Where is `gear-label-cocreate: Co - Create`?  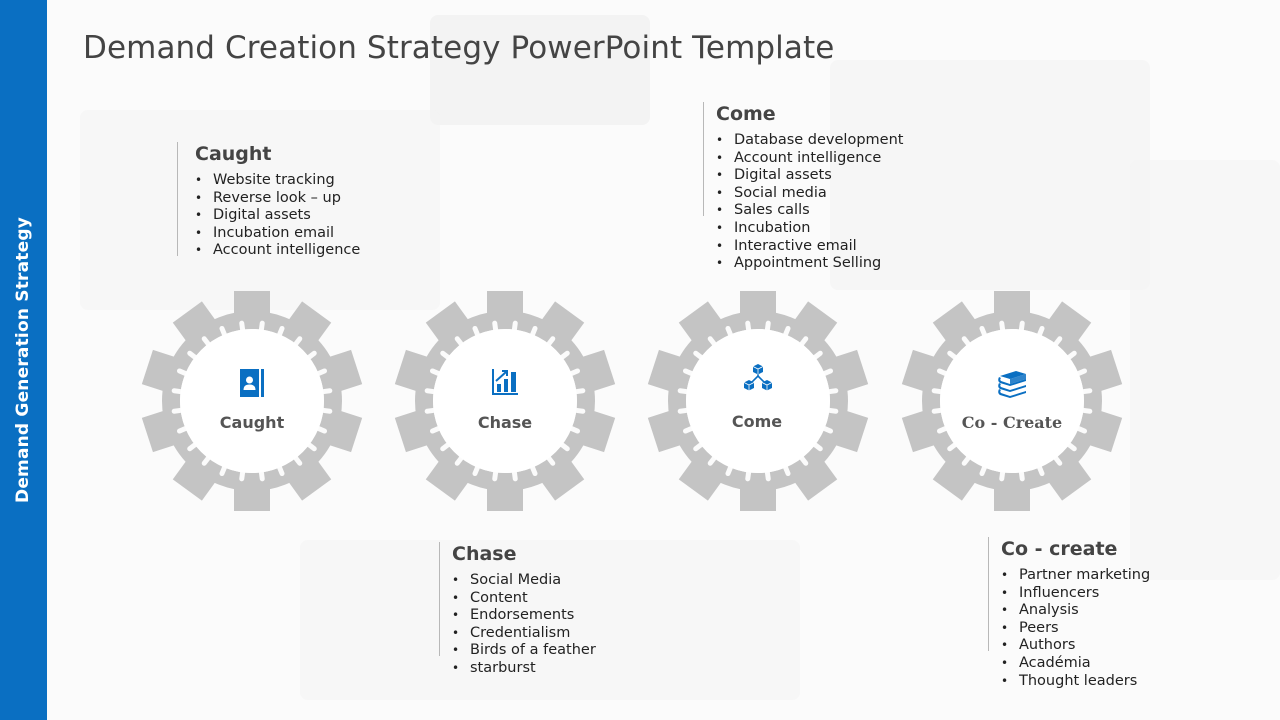
gear-label-cocreate: Co - Create is located at coordinates (1012, 422).